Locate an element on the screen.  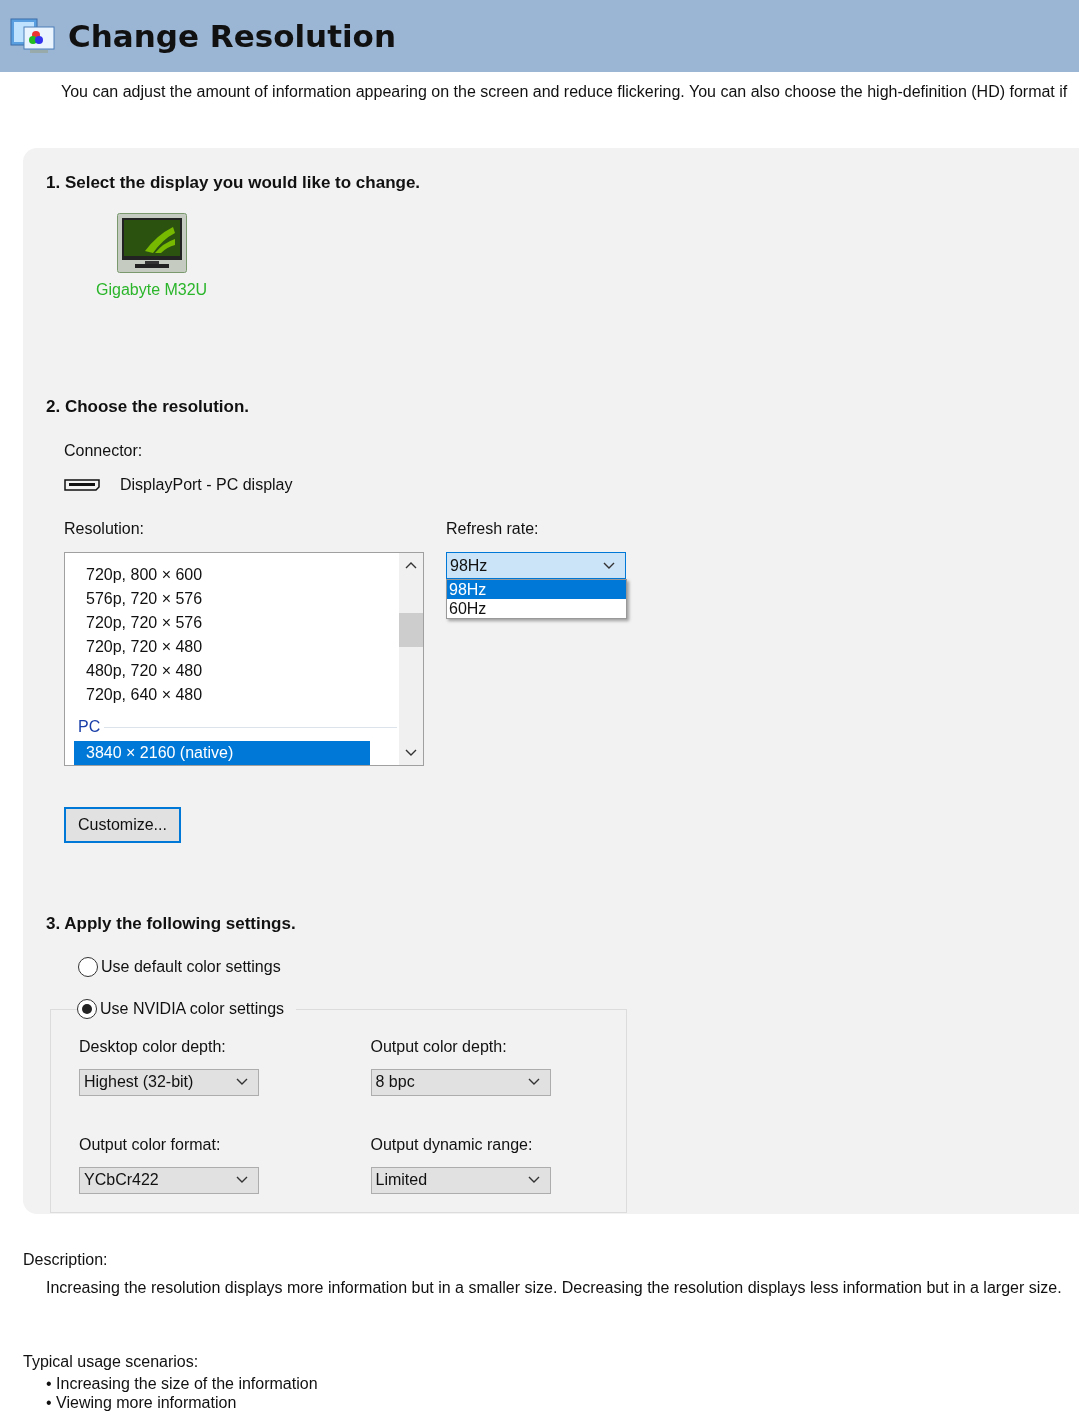
refresh-label: Refresh rate: is located at coordinates (493, 529).